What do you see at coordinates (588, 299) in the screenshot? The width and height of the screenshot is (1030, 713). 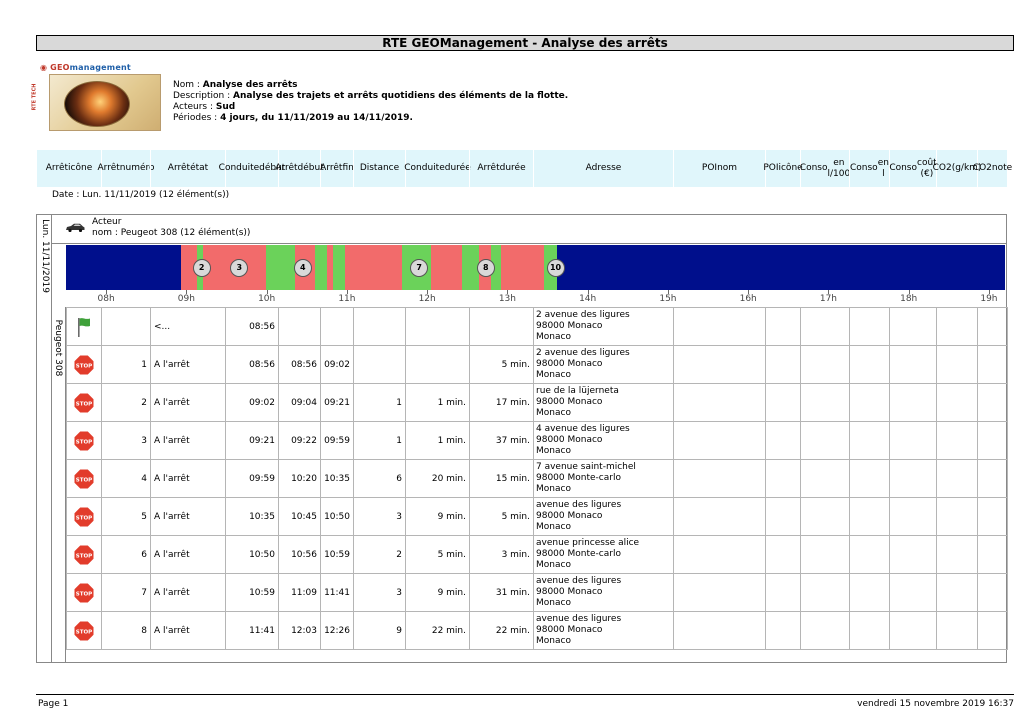 I see `axis-tick-label: 14h` at bounding box center [588, 299].